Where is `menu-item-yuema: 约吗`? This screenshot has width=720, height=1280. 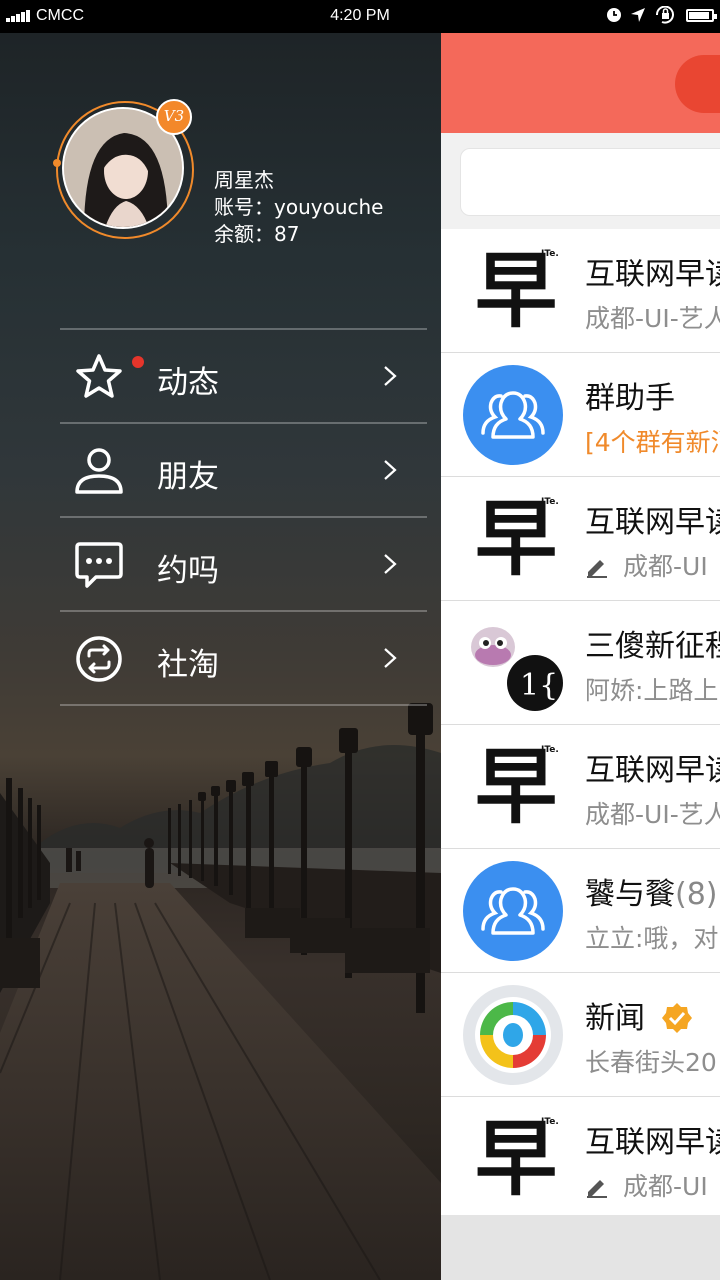 menu-item-yuema: 约吗 is located at coordinates (243, 564).